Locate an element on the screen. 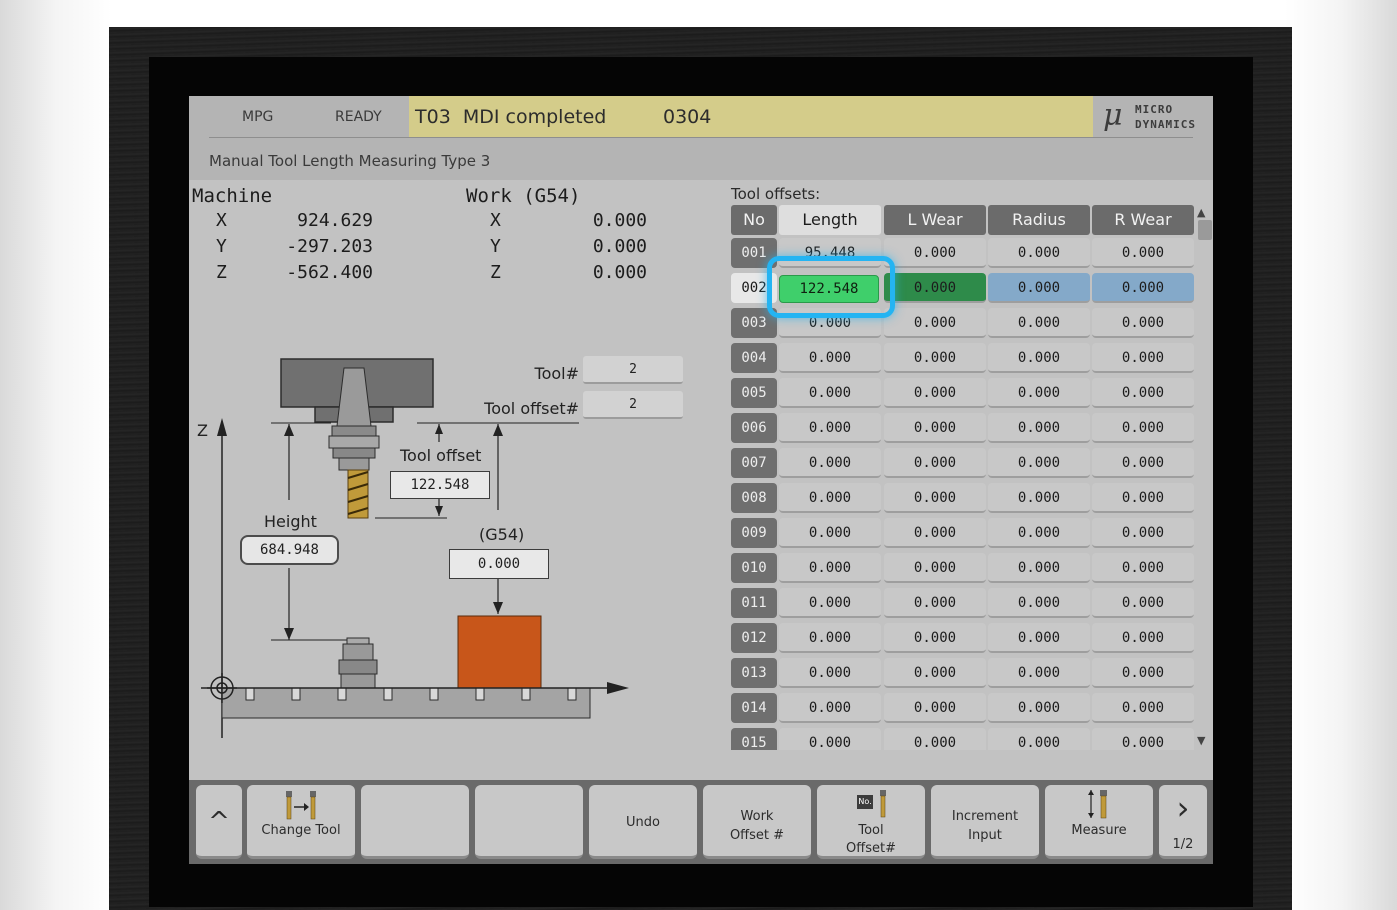 The width and height of the screenshot is (1397, 910). column-r-wear: R Wear is located at coordinates (1143, 220).